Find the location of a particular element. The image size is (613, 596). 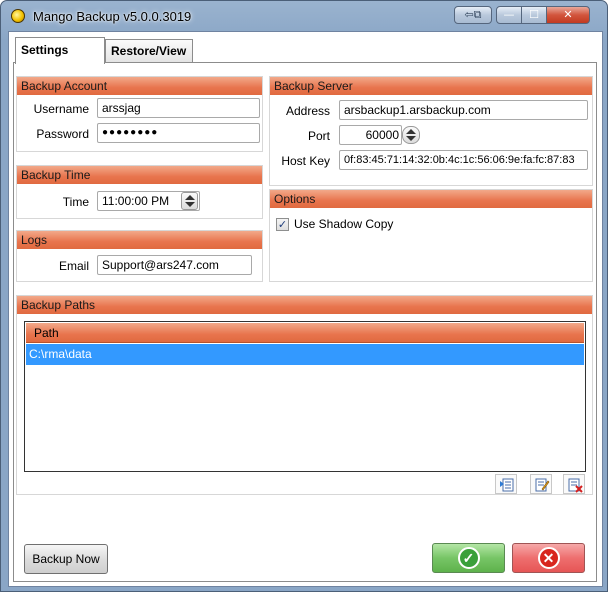

close-button: ✕ is located at coordinates (568, 15).